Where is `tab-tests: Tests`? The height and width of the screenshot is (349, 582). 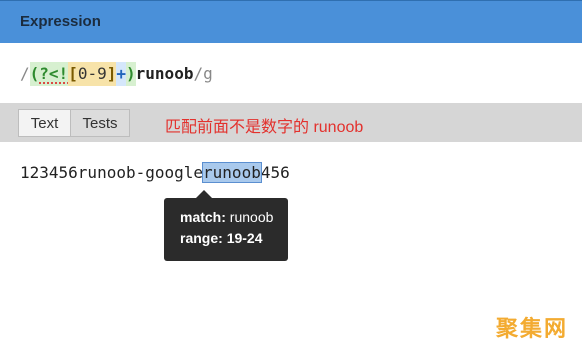 tab-tests: Tests is located at coordinates (100, 123).